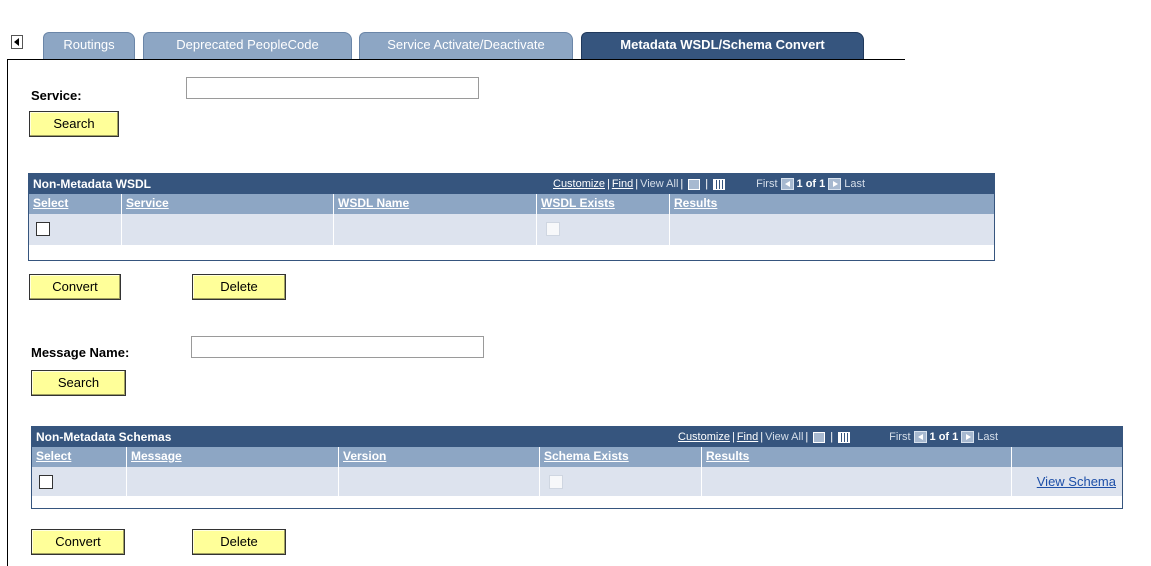 Image resolution: width=1151 pixels, height=566 pixels. Describe the element at coordinates (75, 287) in the screenshot. I see `wsdl-convert-button: Convert` at that location.